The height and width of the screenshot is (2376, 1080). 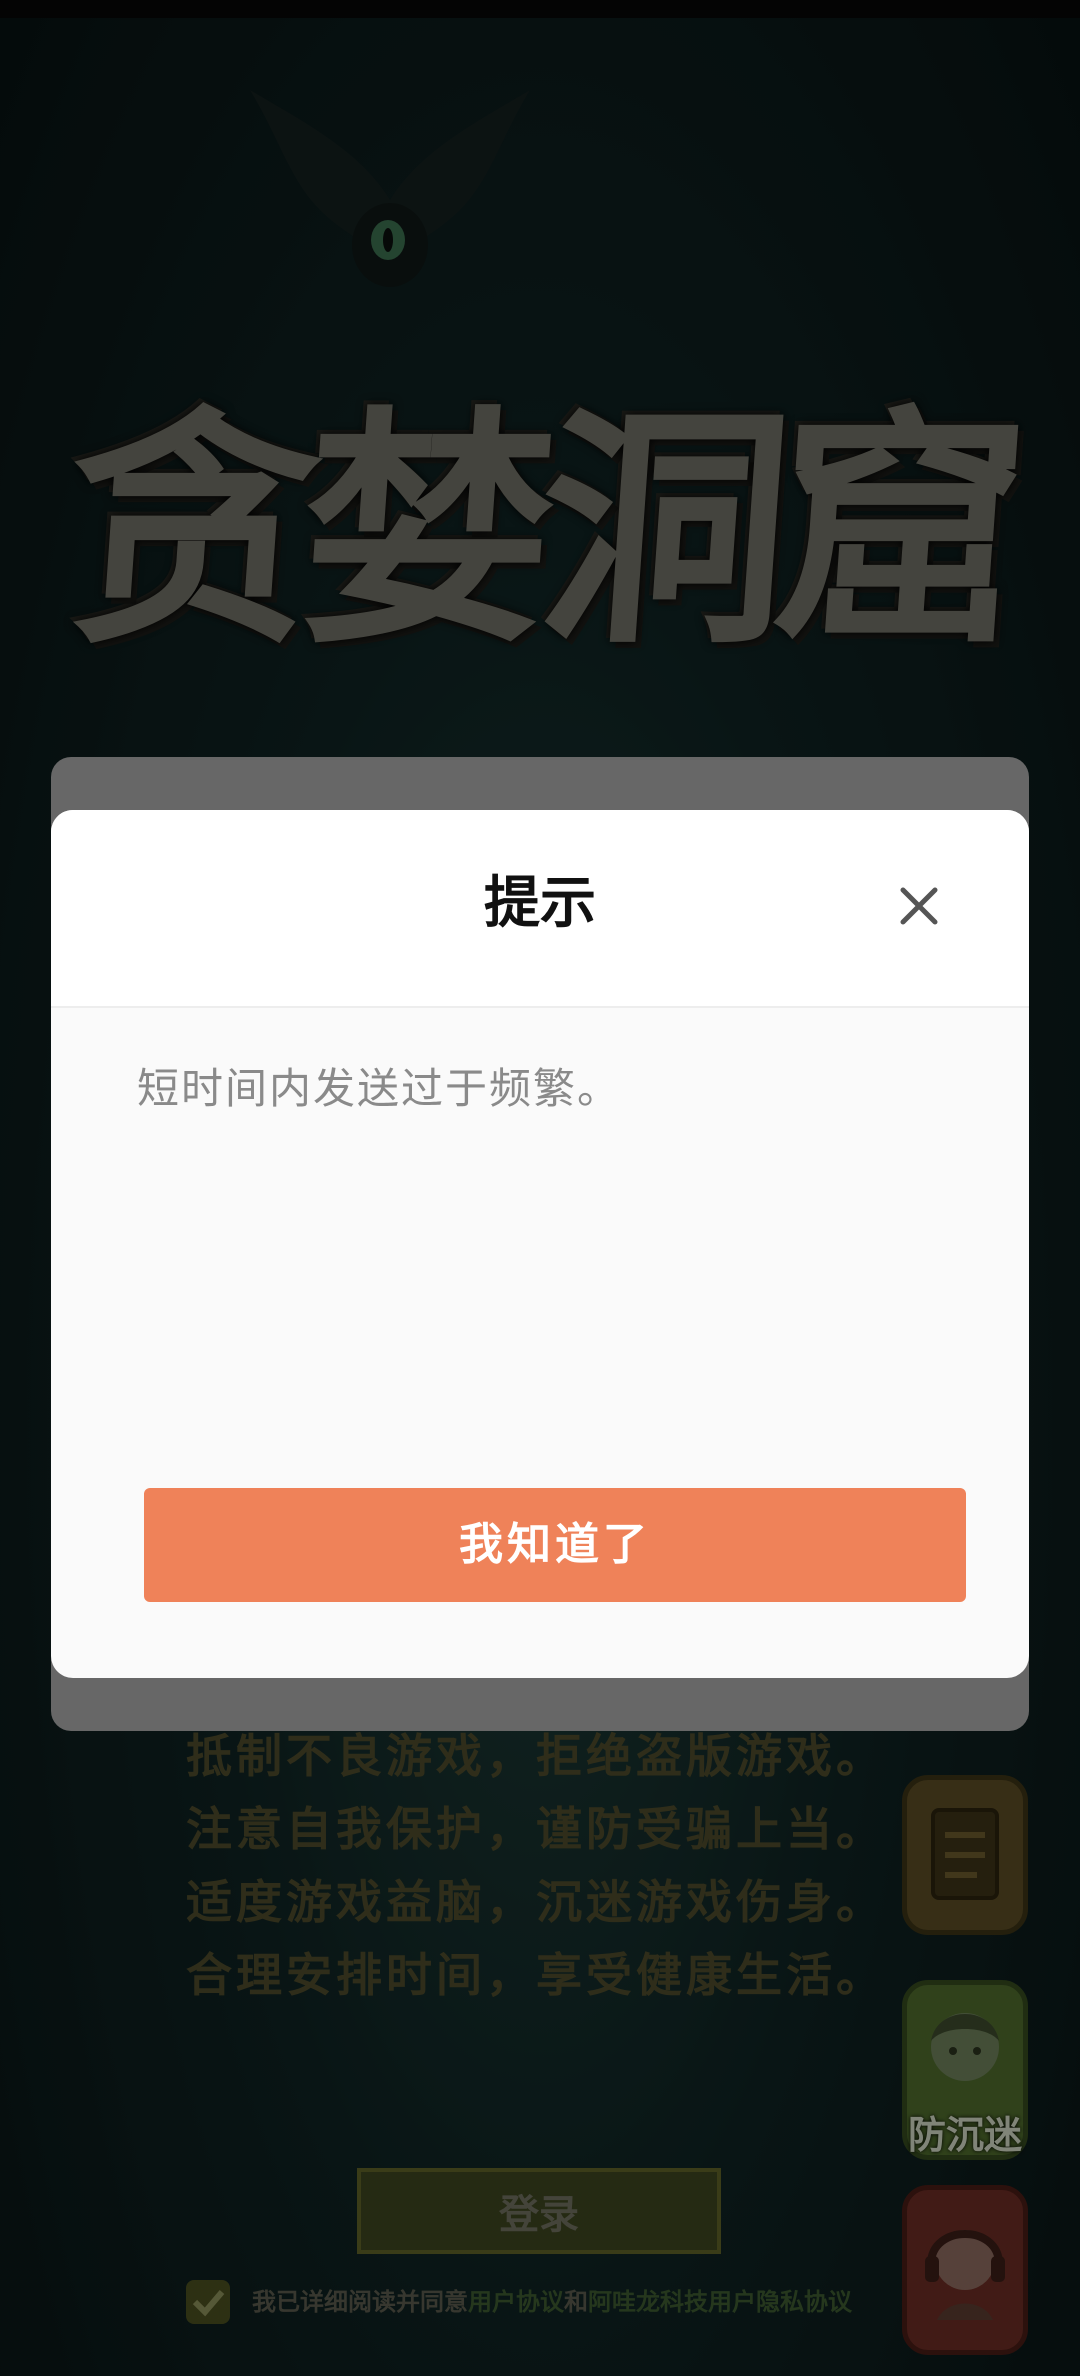 I want to click on dialog-message: 短时间内发送过于频繁。, so click(x=379, y=1088).